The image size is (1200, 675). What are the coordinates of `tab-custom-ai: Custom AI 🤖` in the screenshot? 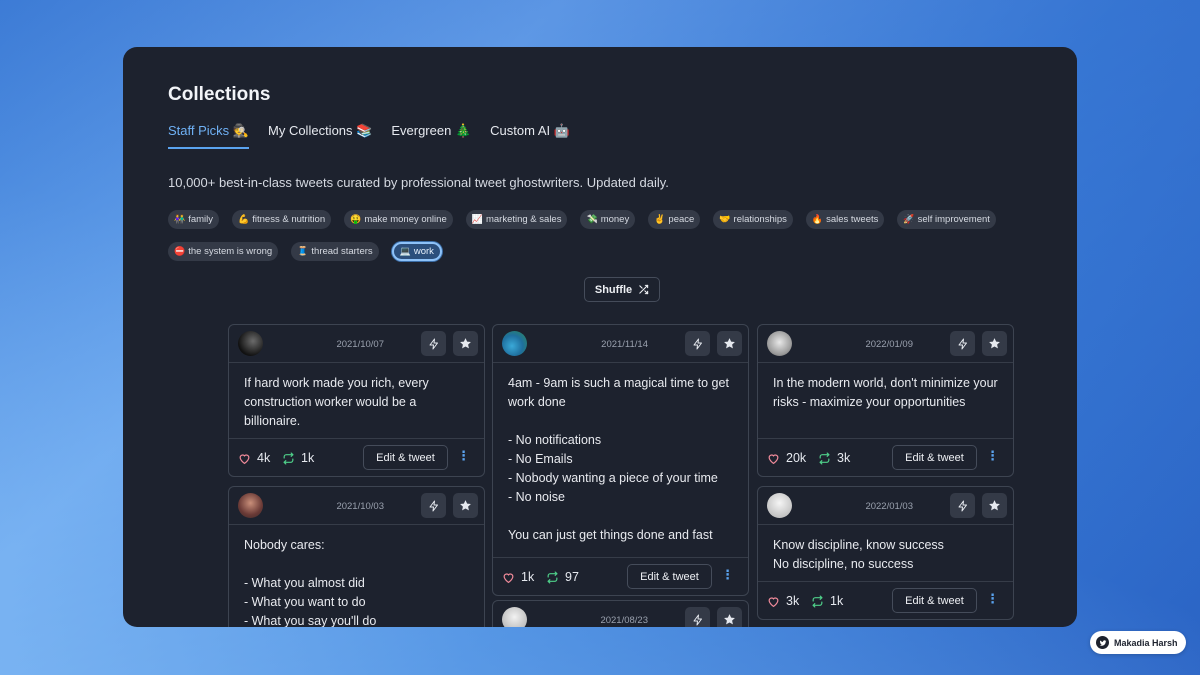 It's located at (530, 136).